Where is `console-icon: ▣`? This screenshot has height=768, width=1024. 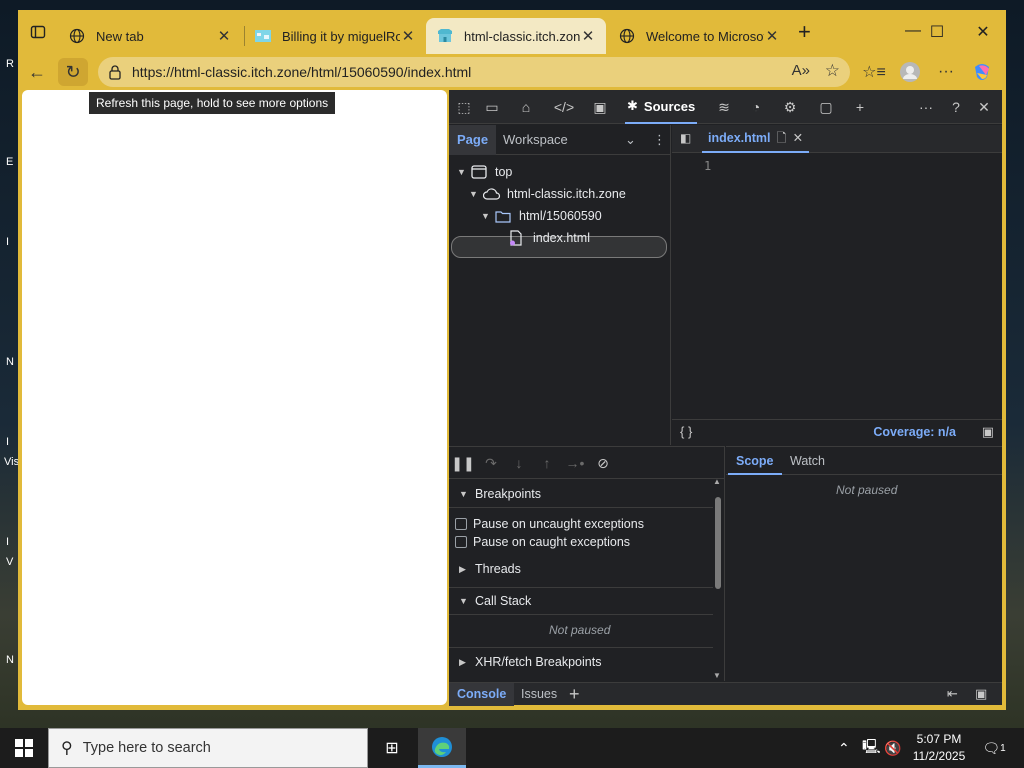
console-icon: ▣ is located at coordinates (600, 107).